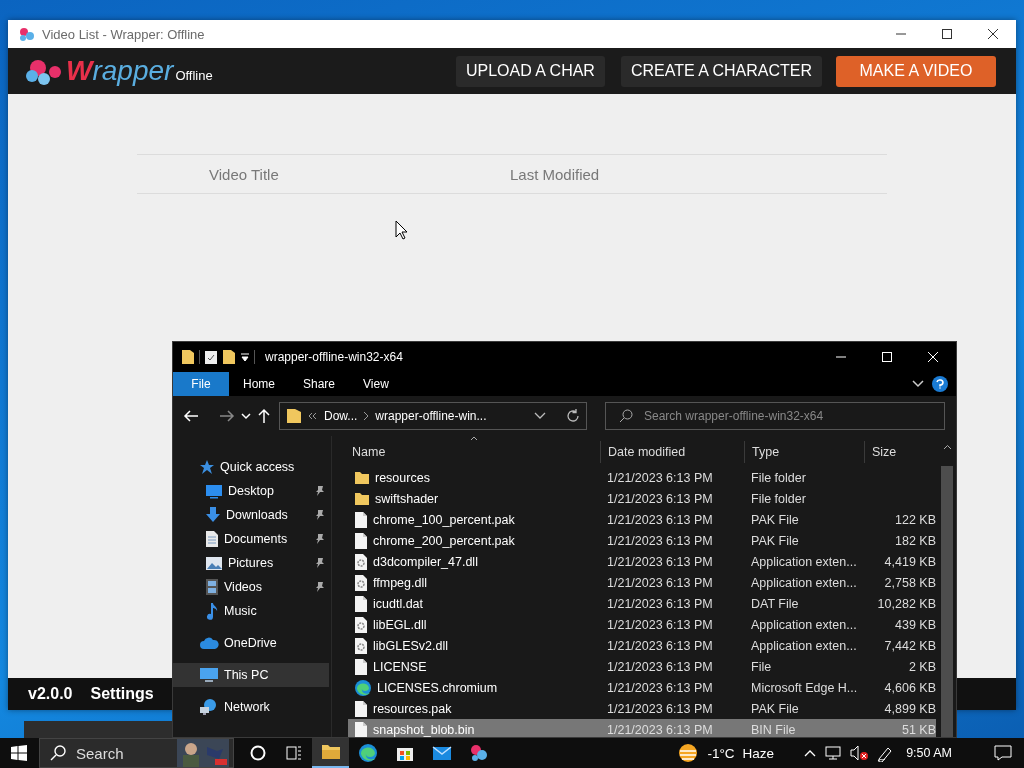 Image resolution: width=1024 pixels, height=768 pixels. I want to click on nav-item: Downloads, so click(251, 515).